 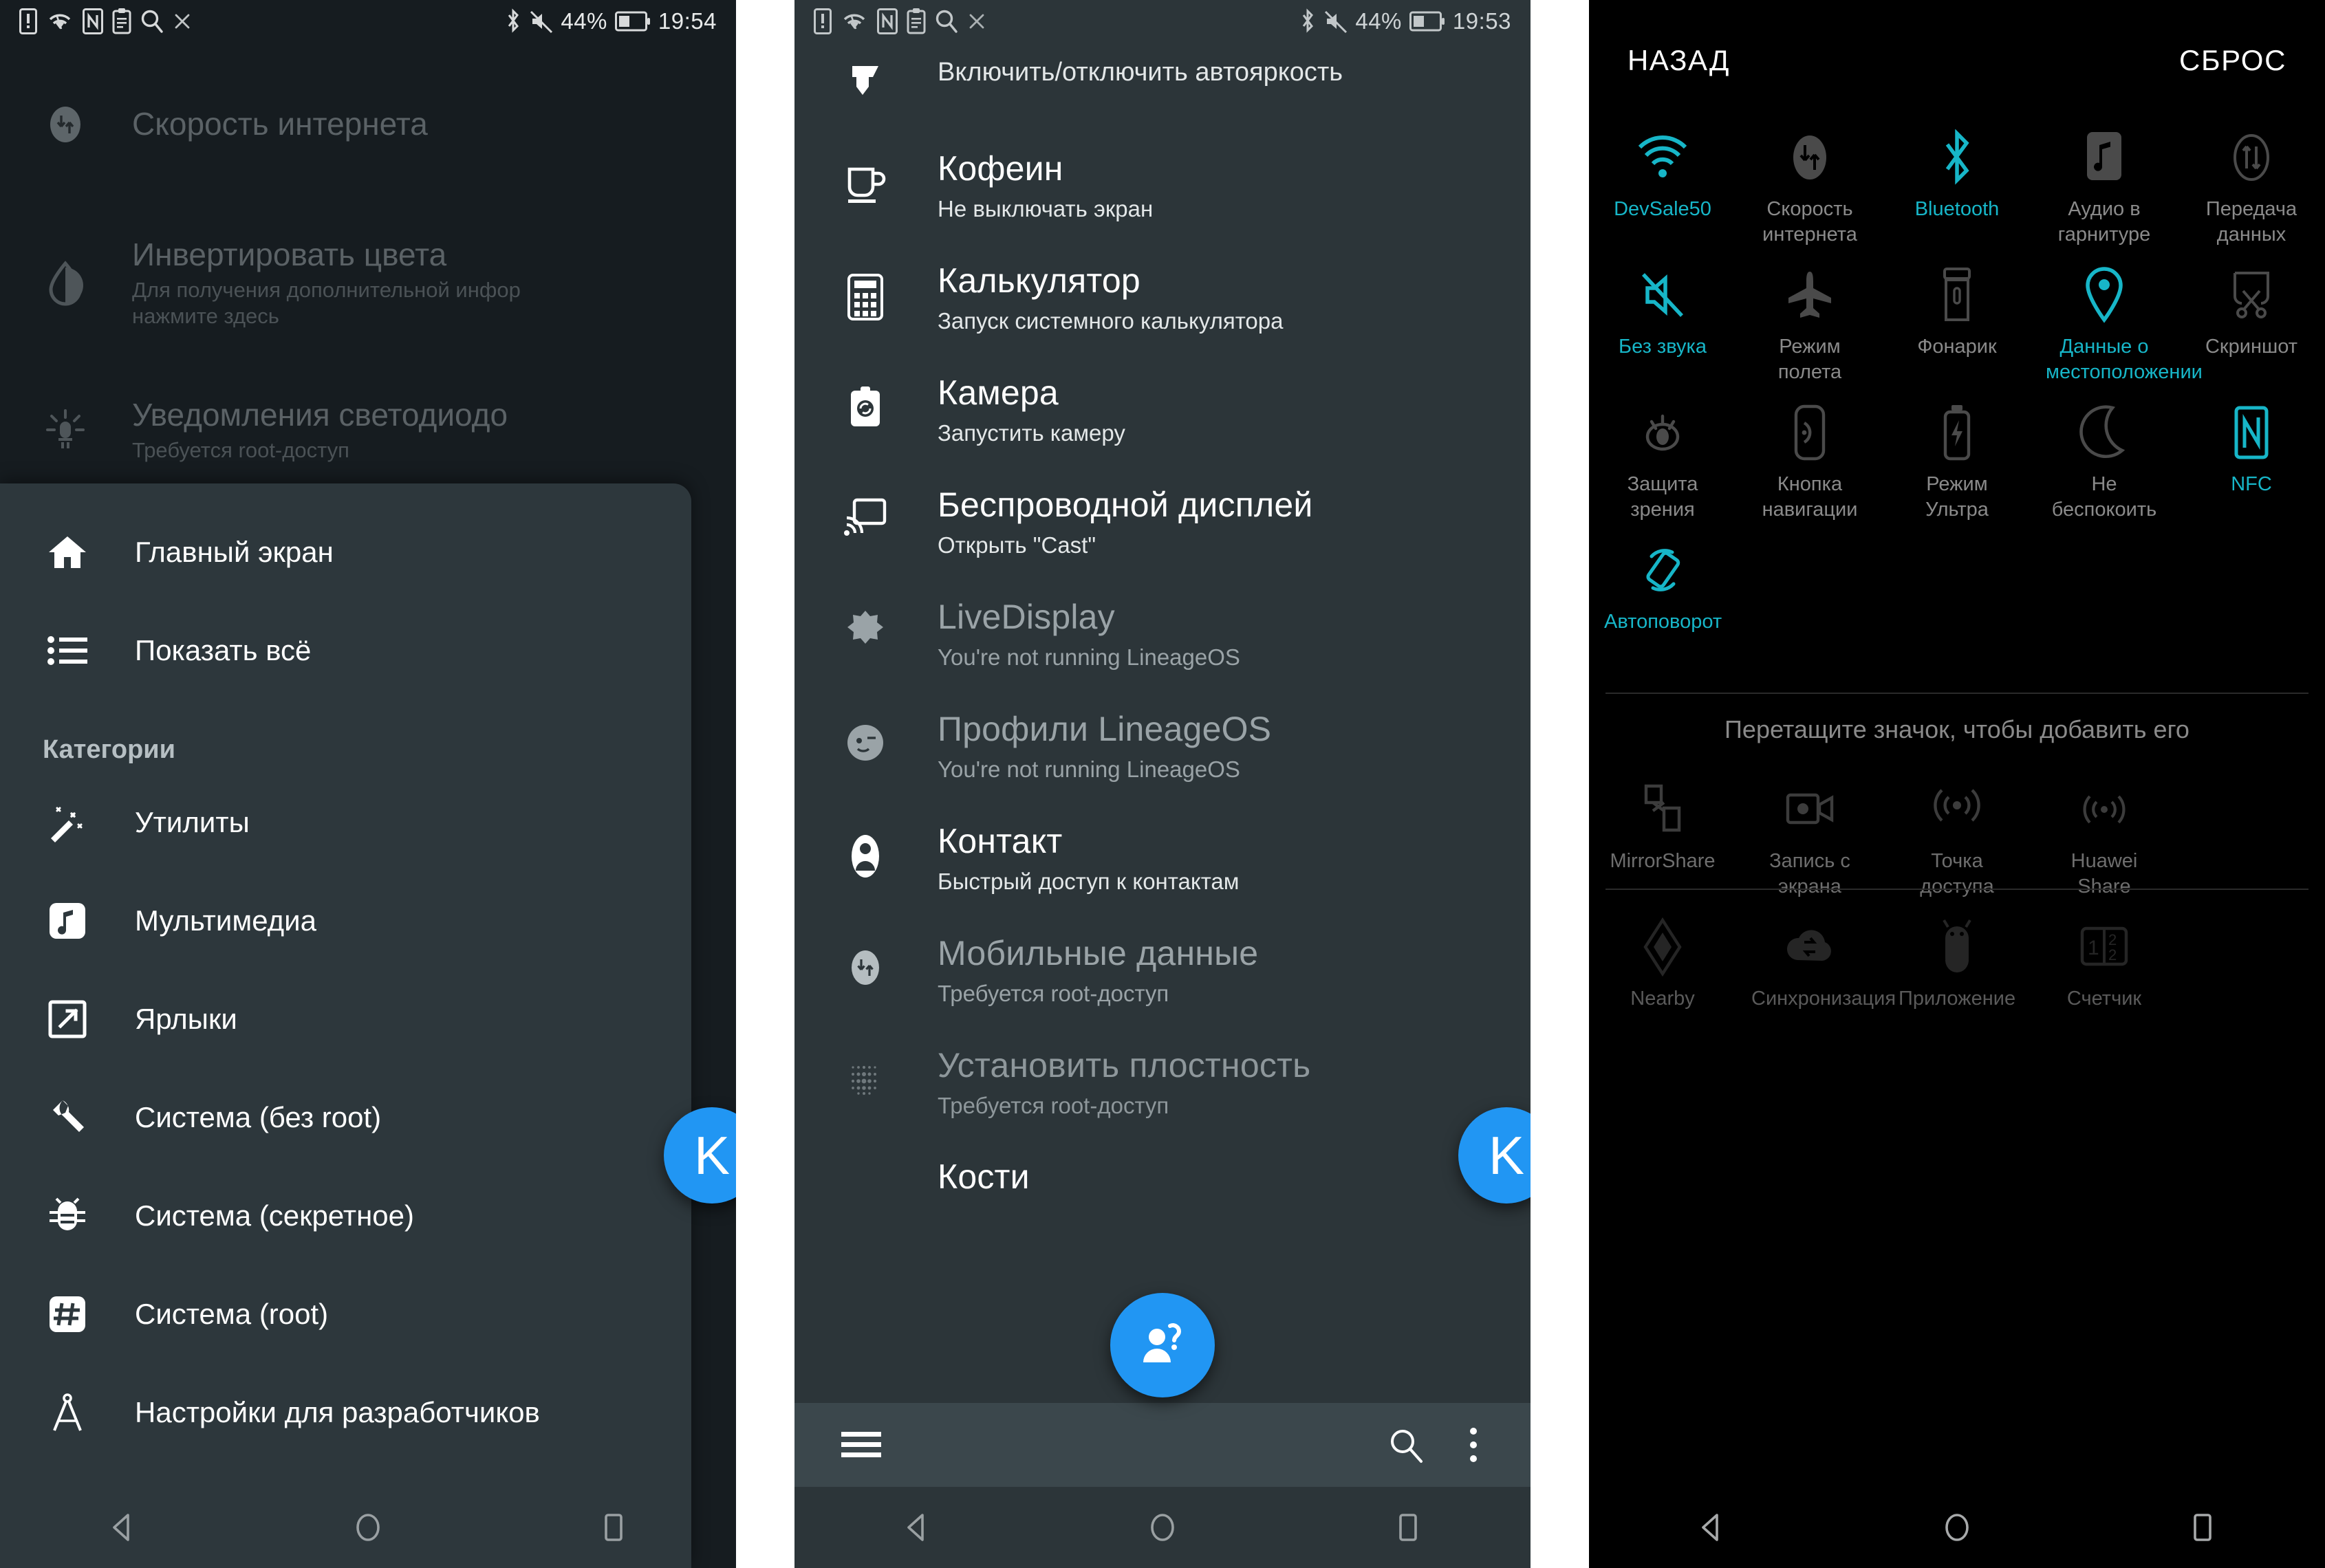 I want to click on qs-tile-bluetooth: Bluetooth, so click(x=1957, y=187).